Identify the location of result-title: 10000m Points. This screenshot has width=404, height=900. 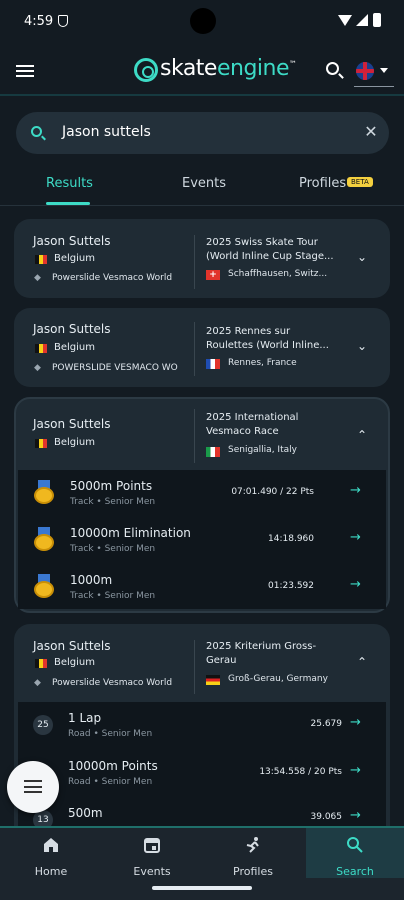
(113, 766).